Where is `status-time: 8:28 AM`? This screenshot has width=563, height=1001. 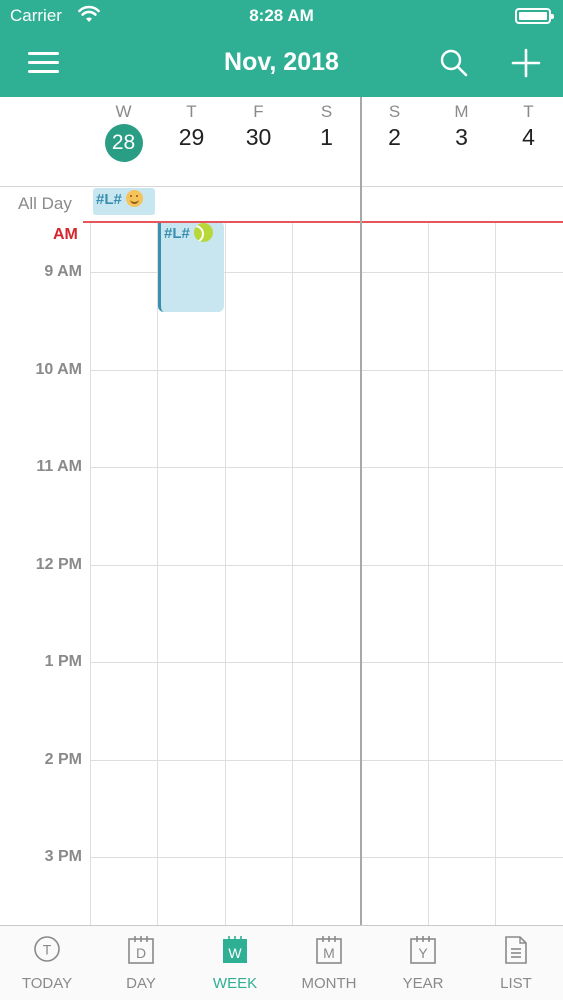
status-time: 8:28 AM is located at coordinates (281, 15).